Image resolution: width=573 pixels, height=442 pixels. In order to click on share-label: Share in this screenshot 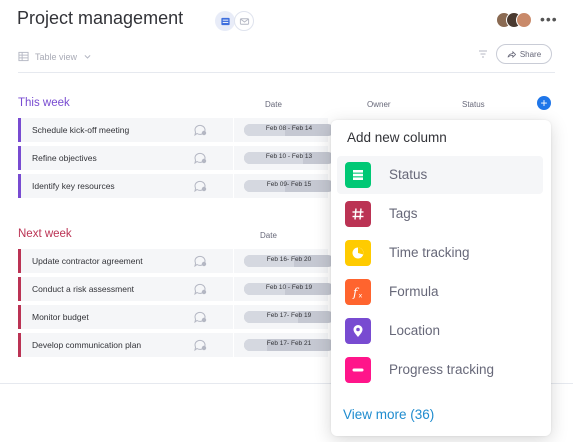, I will do `click(530, 54)`.